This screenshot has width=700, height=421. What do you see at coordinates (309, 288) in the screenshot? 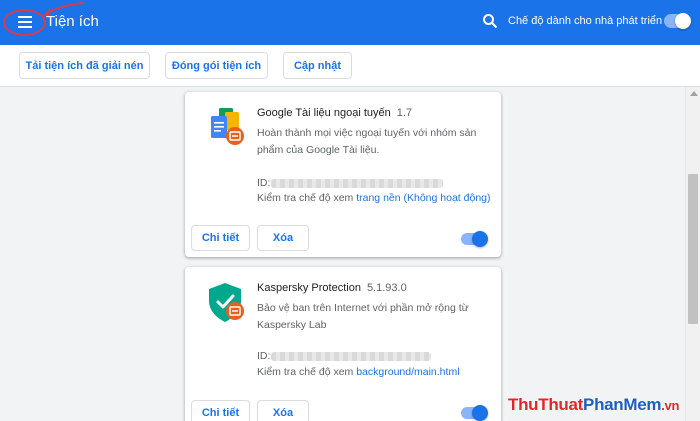
I see `extension-name: Kaspersky Protection` at bounding box center [309, 288].